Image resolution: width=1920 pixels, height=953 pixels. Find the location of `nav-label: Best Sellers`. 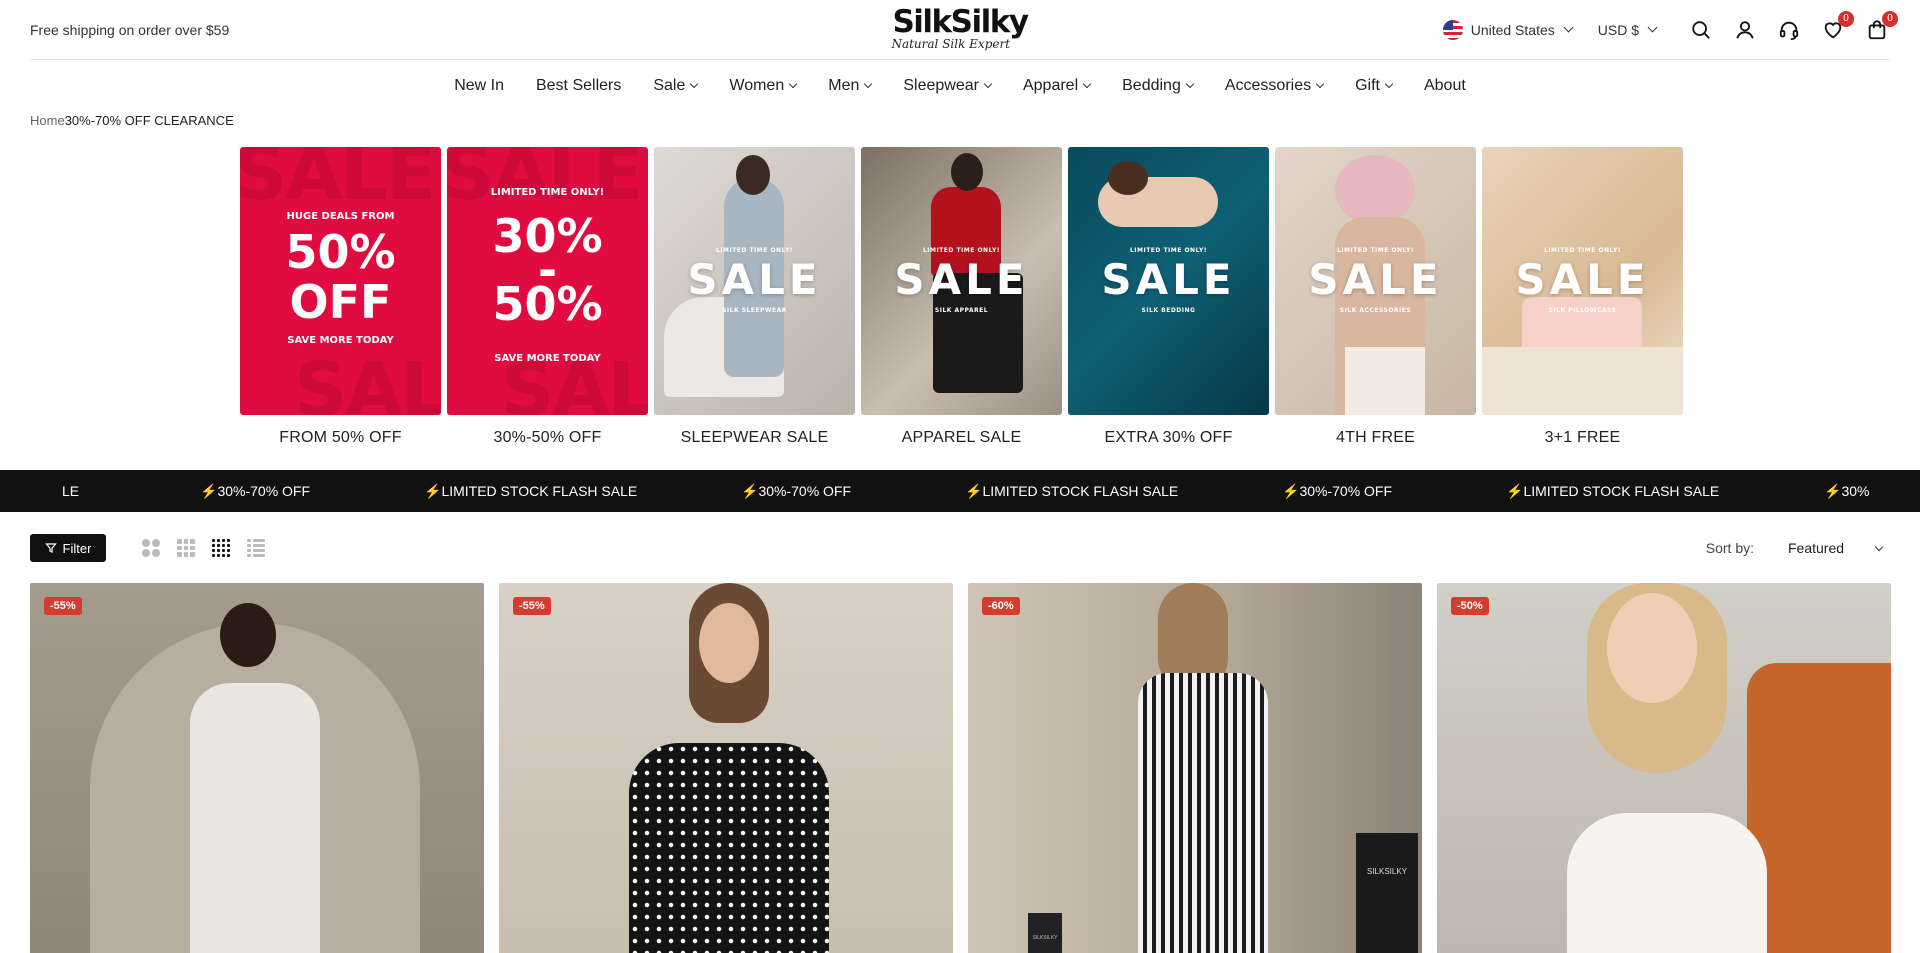

nav-label: Best Sellers is located at coordinates (578, 85).